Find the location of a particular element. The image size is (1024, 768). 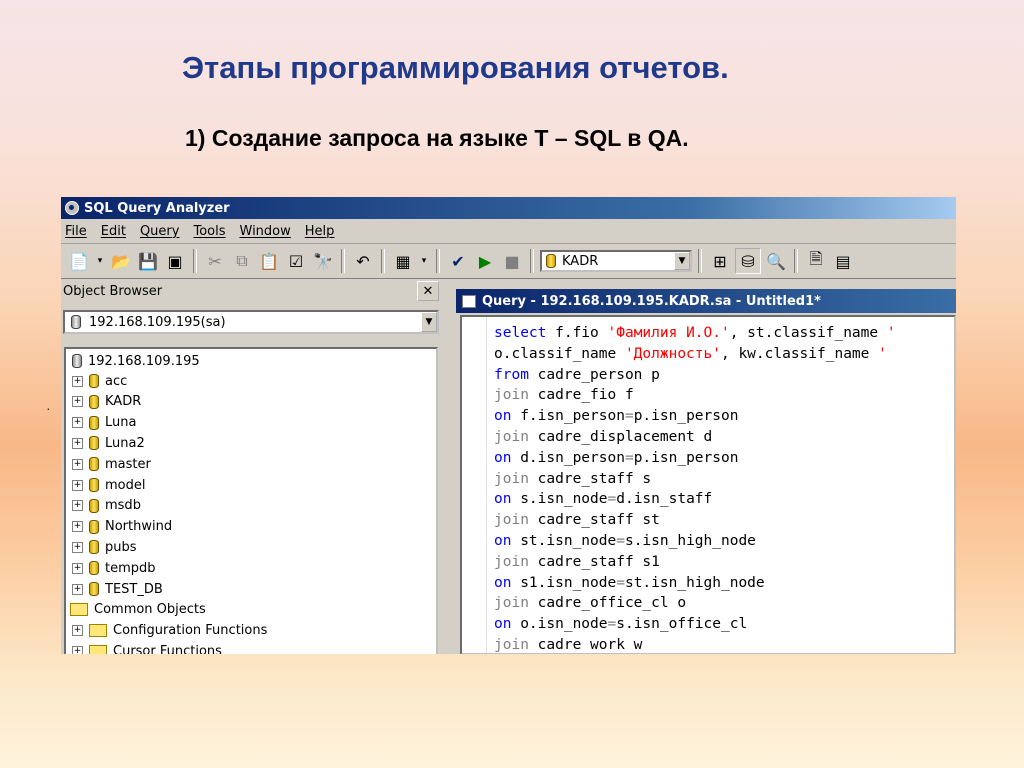

current-connection-properties-icon: 🗎 is located at coordinates (816, 261).